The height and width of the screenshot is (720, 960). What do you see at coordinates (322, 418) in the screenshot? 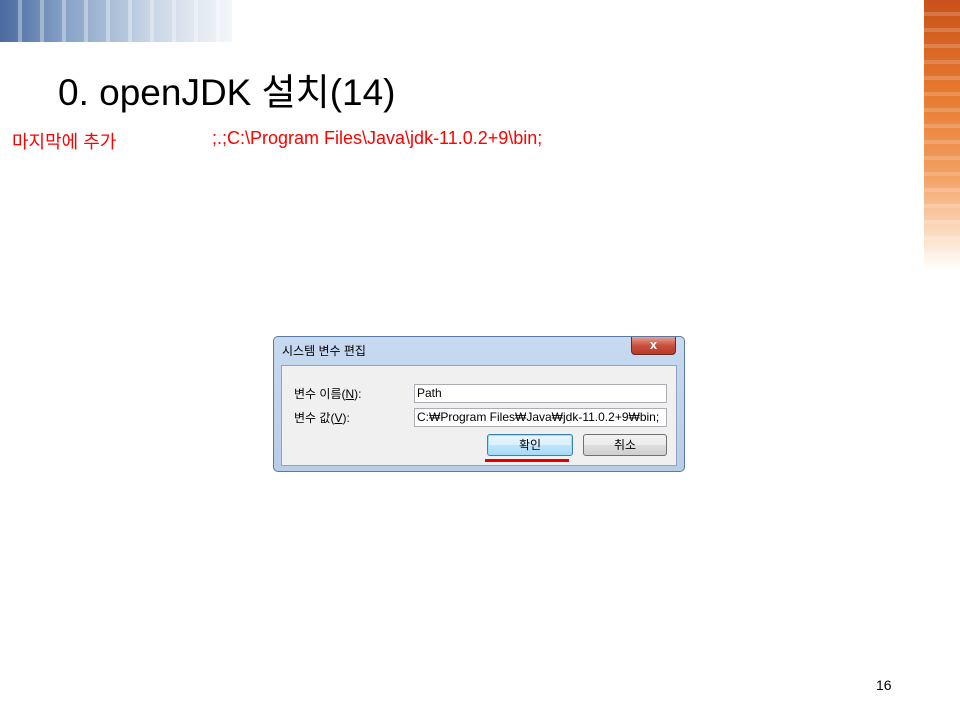
I see `variable-value-label: 변수 값(V):` at bounding box center [322, 418].